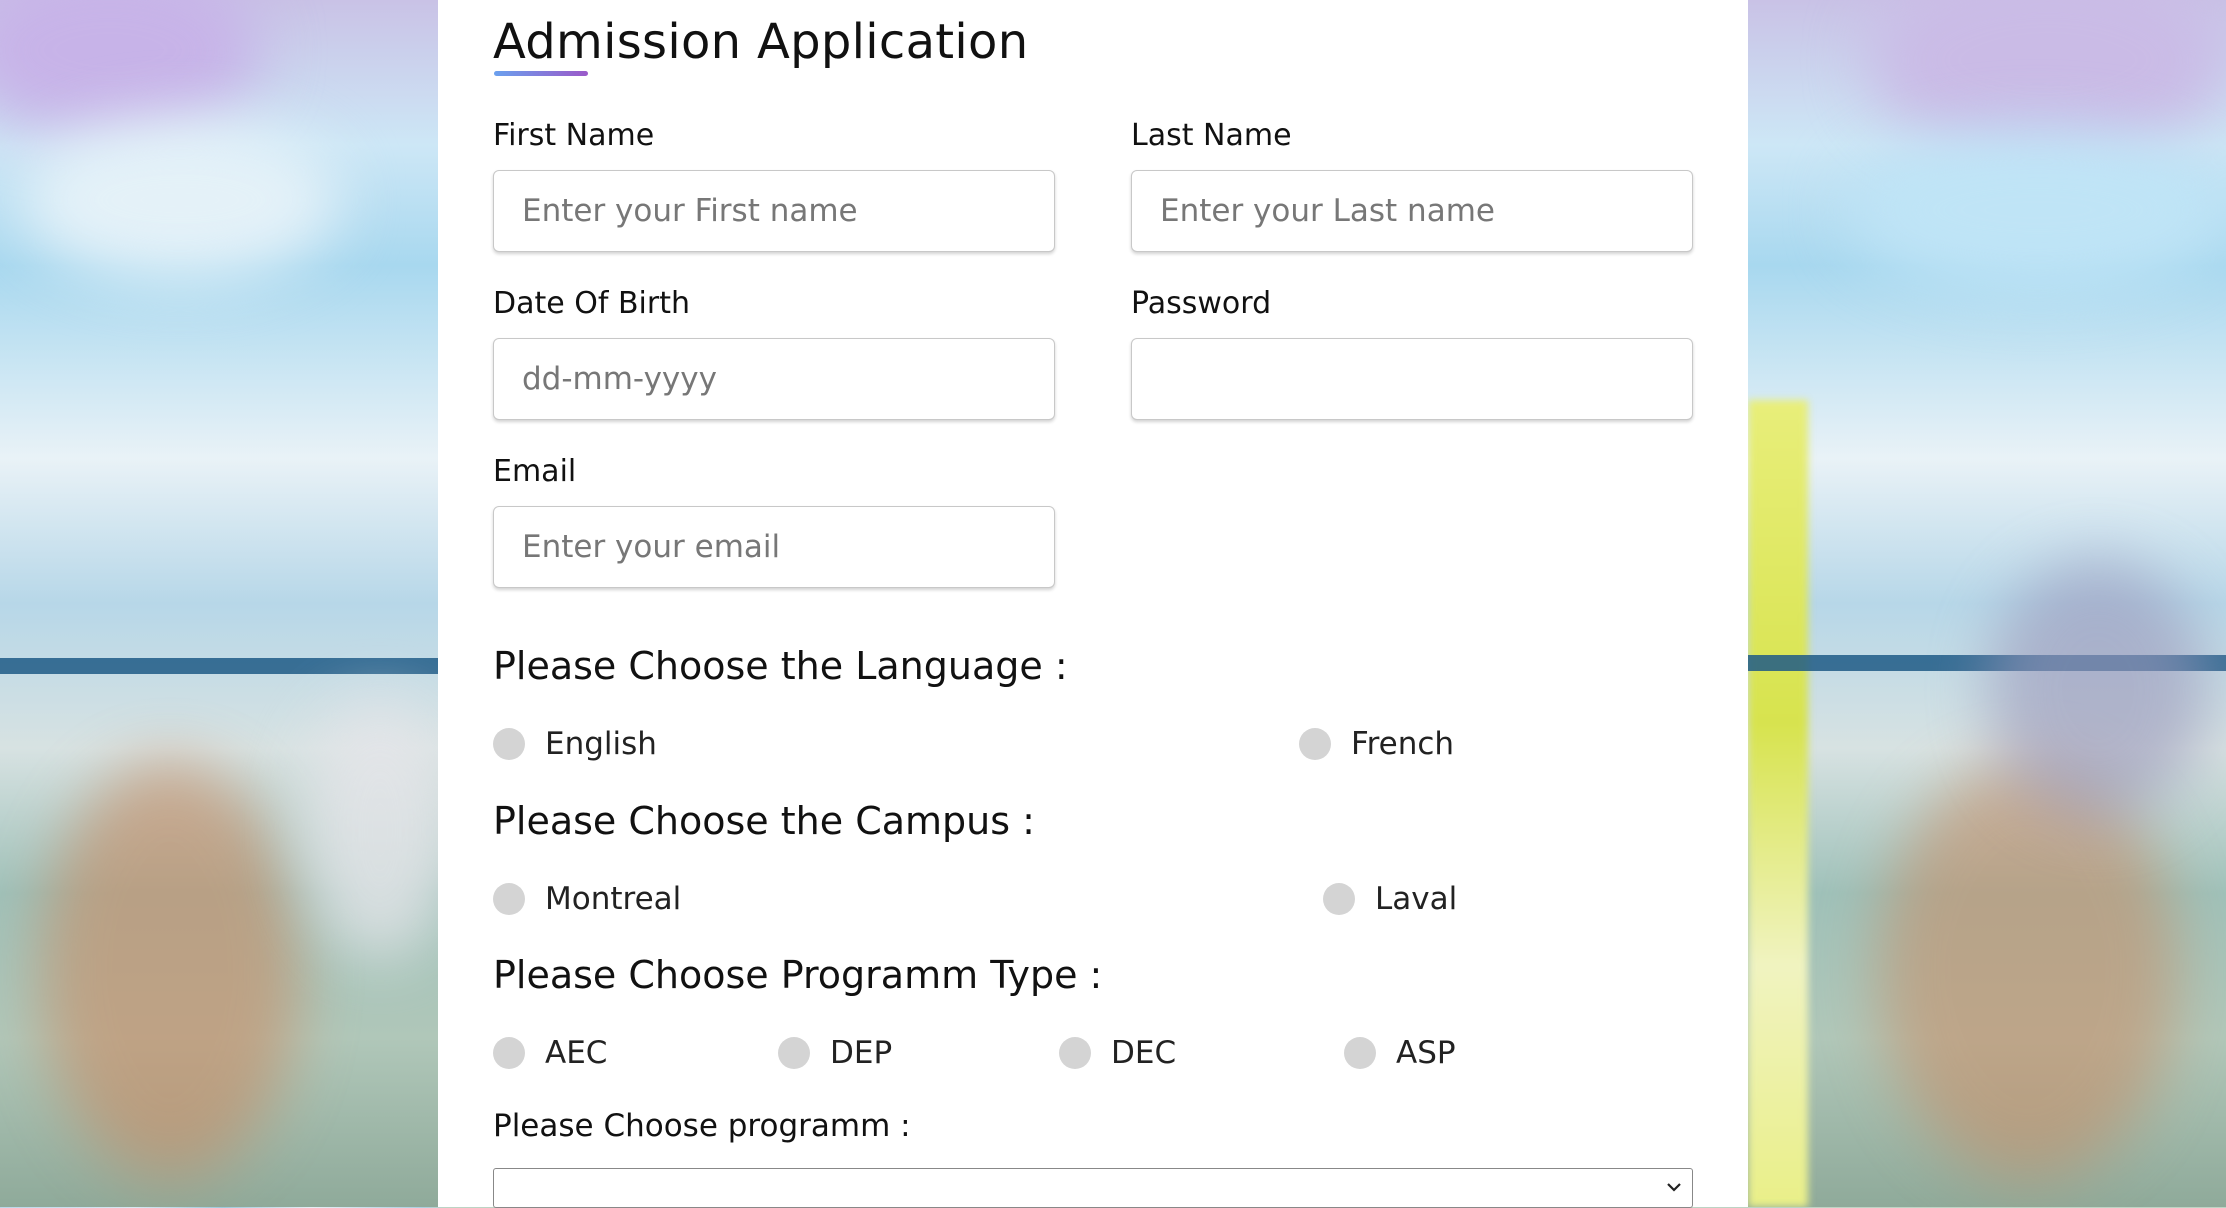 The width and height of the screenshot is (2226, 1208). I want to click on first-name-label: First Name, so click(574, 135).